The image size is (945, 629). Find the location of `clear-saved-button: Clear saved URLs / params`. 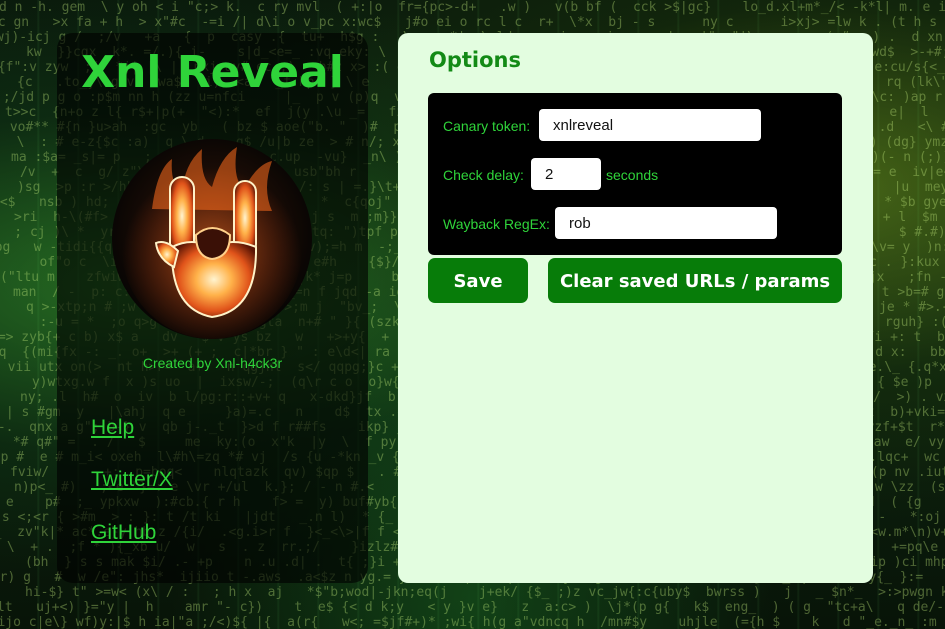

clear-saved-button: Clear saved URLs / params is located at coordinates (695, 280).